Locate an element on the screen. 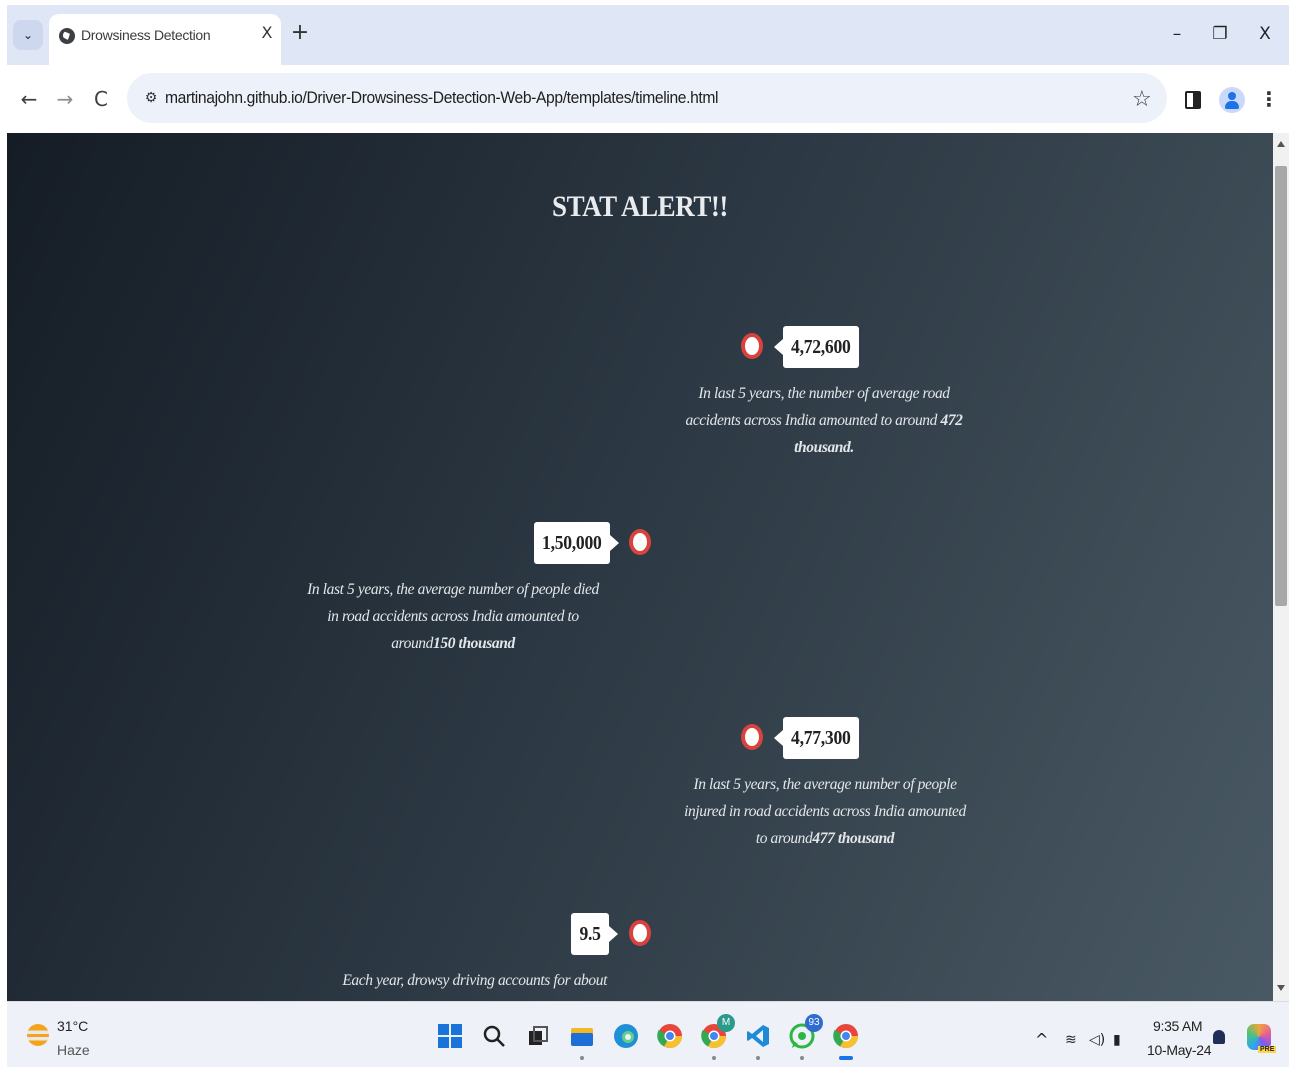 The image size is (1290, 1067). stat-value-box: 9.5 is located at coordinates (594, 934).